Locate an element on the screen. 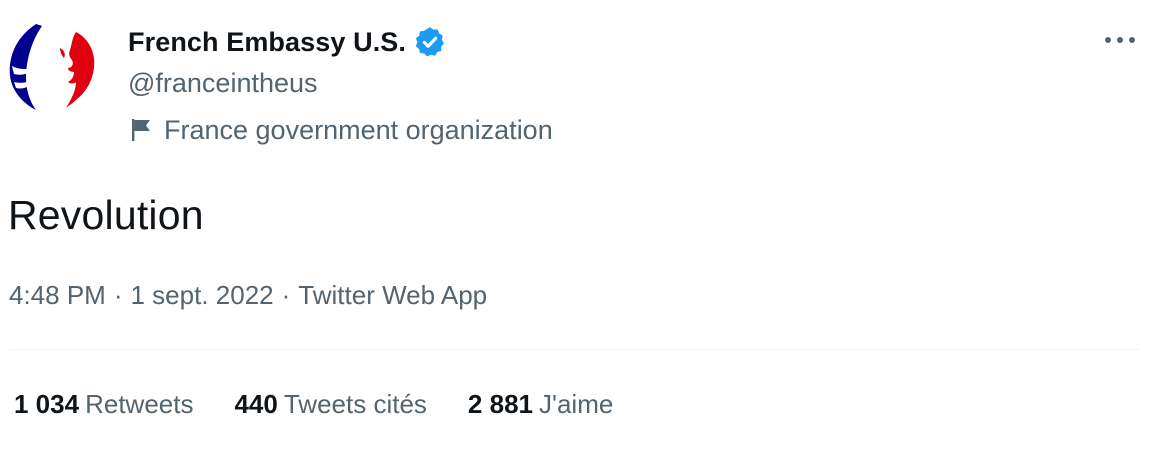 Image resolution: width=1168 pixels, height=449 pixels. quote-tweets-count: 440 is located at coordinates (256, 404).